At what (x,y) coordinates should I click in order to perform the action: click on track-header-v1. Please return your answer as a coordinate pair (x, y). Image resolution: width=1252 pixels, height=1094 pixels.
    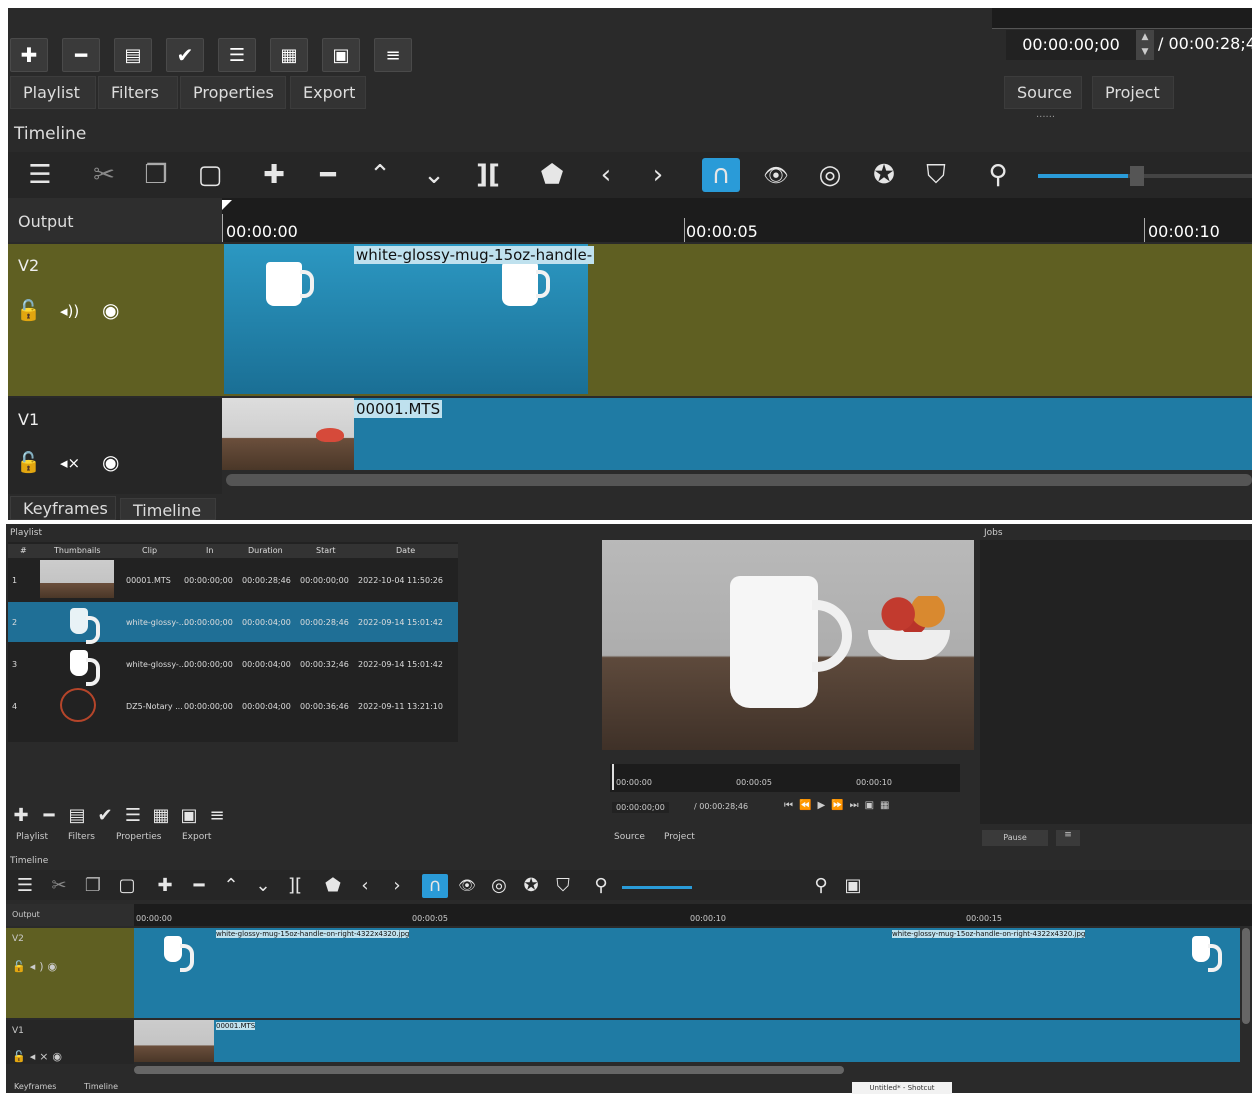
    Looking at the image, I should click on (115, 446).